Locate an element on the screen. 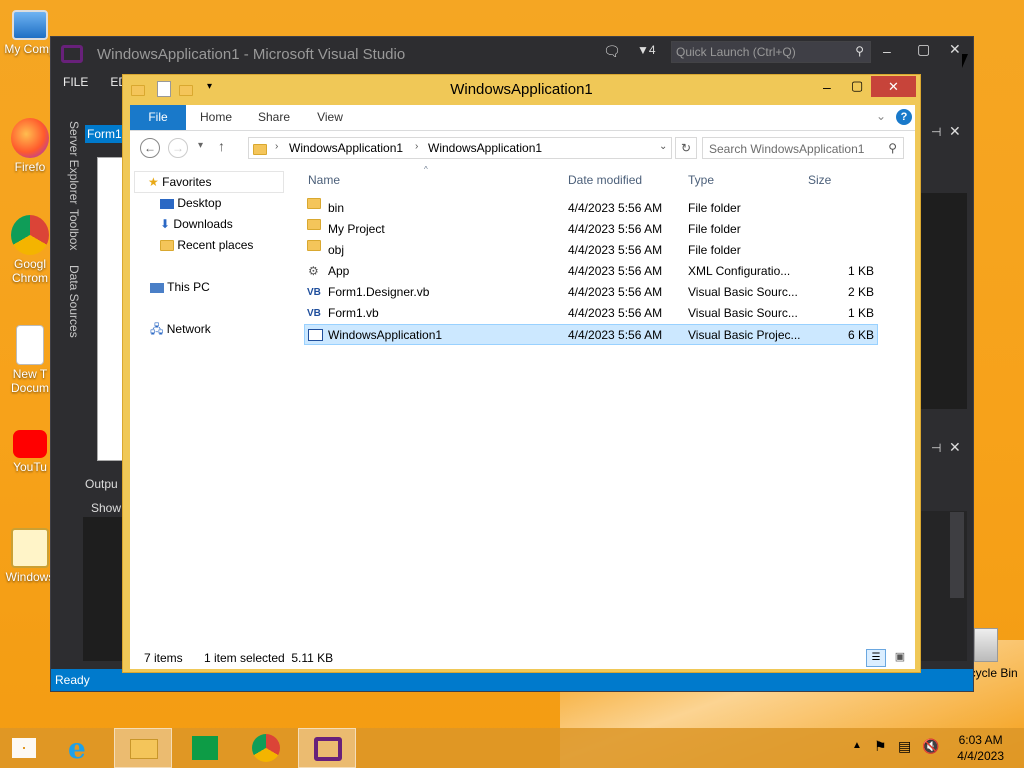  nav-label: Favorites is located at coordinates (187, 182).